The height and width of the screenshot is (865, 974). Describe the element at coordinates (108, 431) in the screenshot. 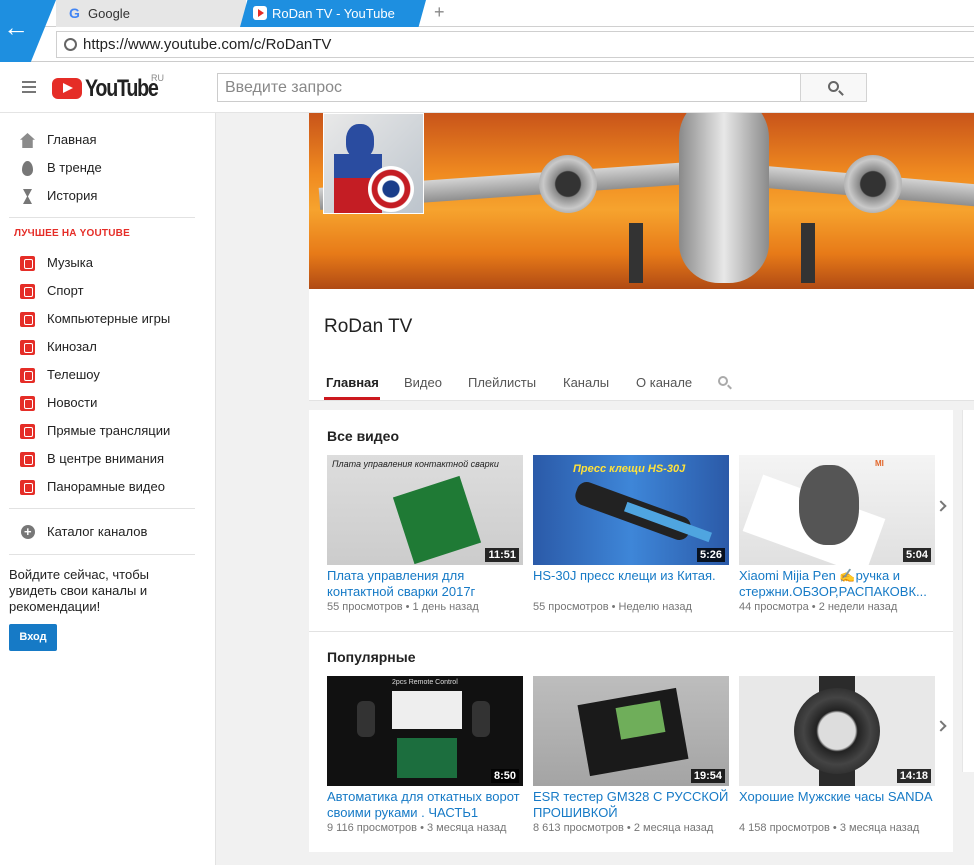

I see `sidebar-item-live: Прямые трансляции` at that location.